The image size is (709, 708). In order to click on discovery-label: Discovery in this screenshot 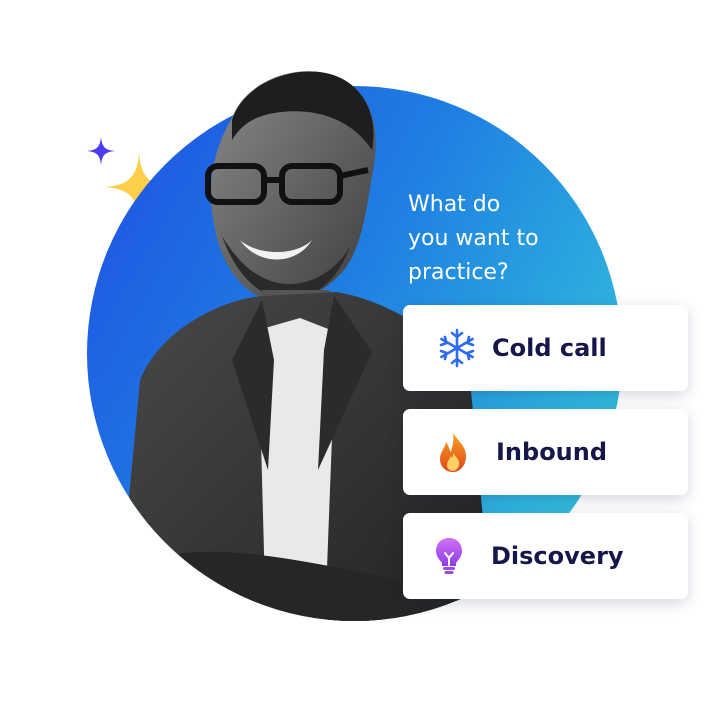, I will do `click(557, 556)`.